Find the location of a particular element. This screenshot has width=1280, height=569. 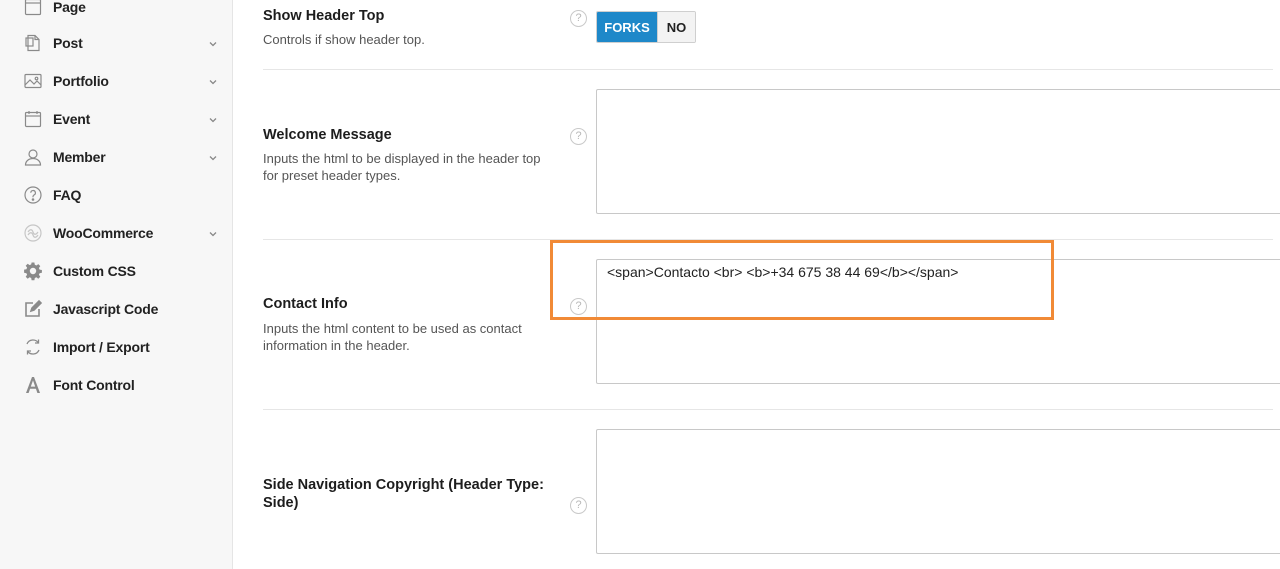

setting-title: Show Header Top is located at coordinates (324, 16).